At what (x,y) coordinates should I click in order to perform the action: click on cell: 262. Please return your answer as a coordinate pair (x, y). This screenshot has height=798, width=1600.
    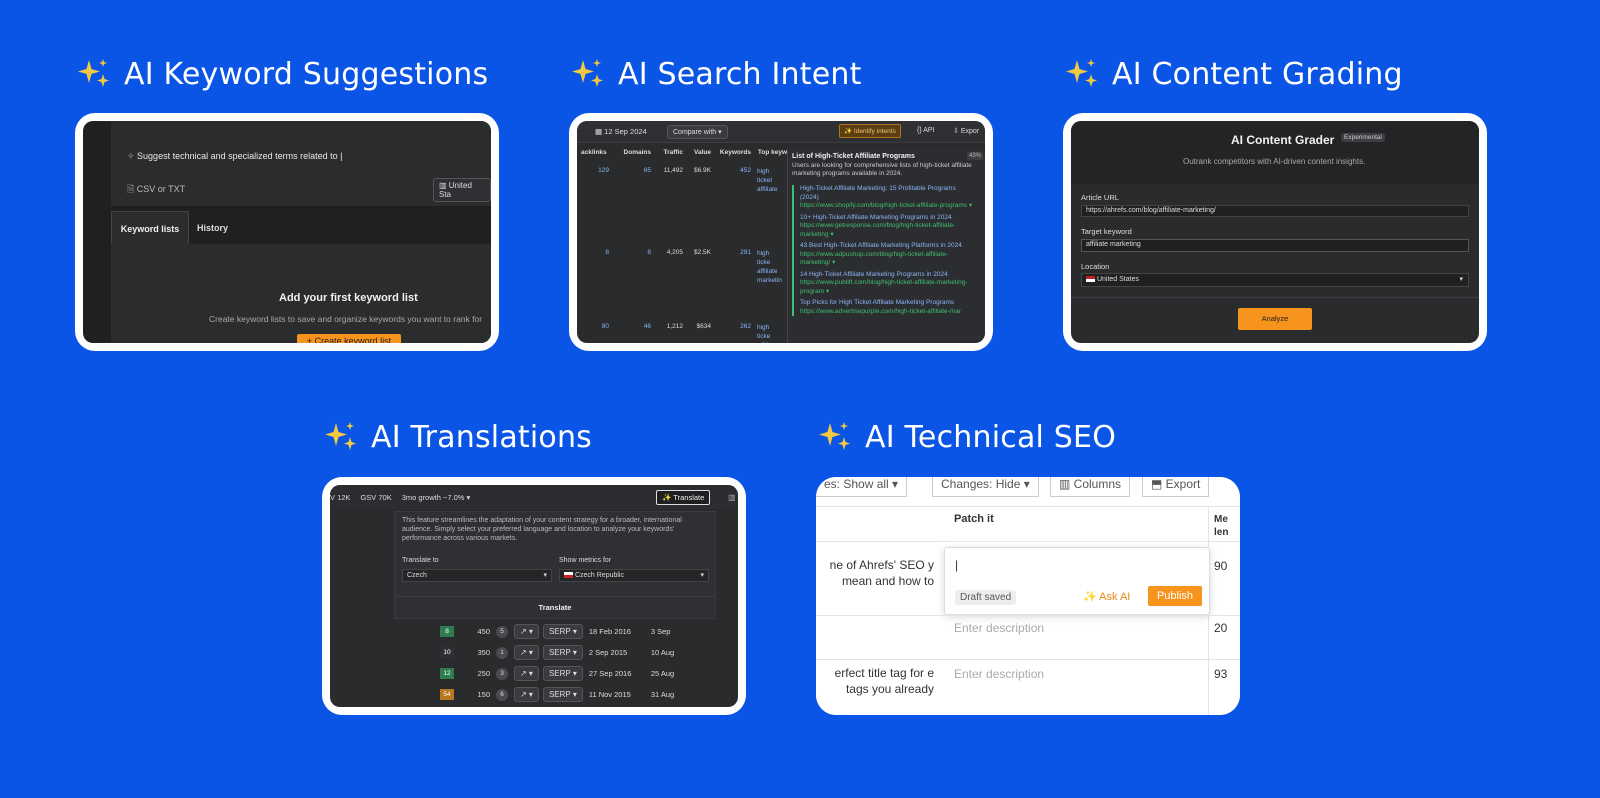
    Looking at the image, I should click on (731, 333).